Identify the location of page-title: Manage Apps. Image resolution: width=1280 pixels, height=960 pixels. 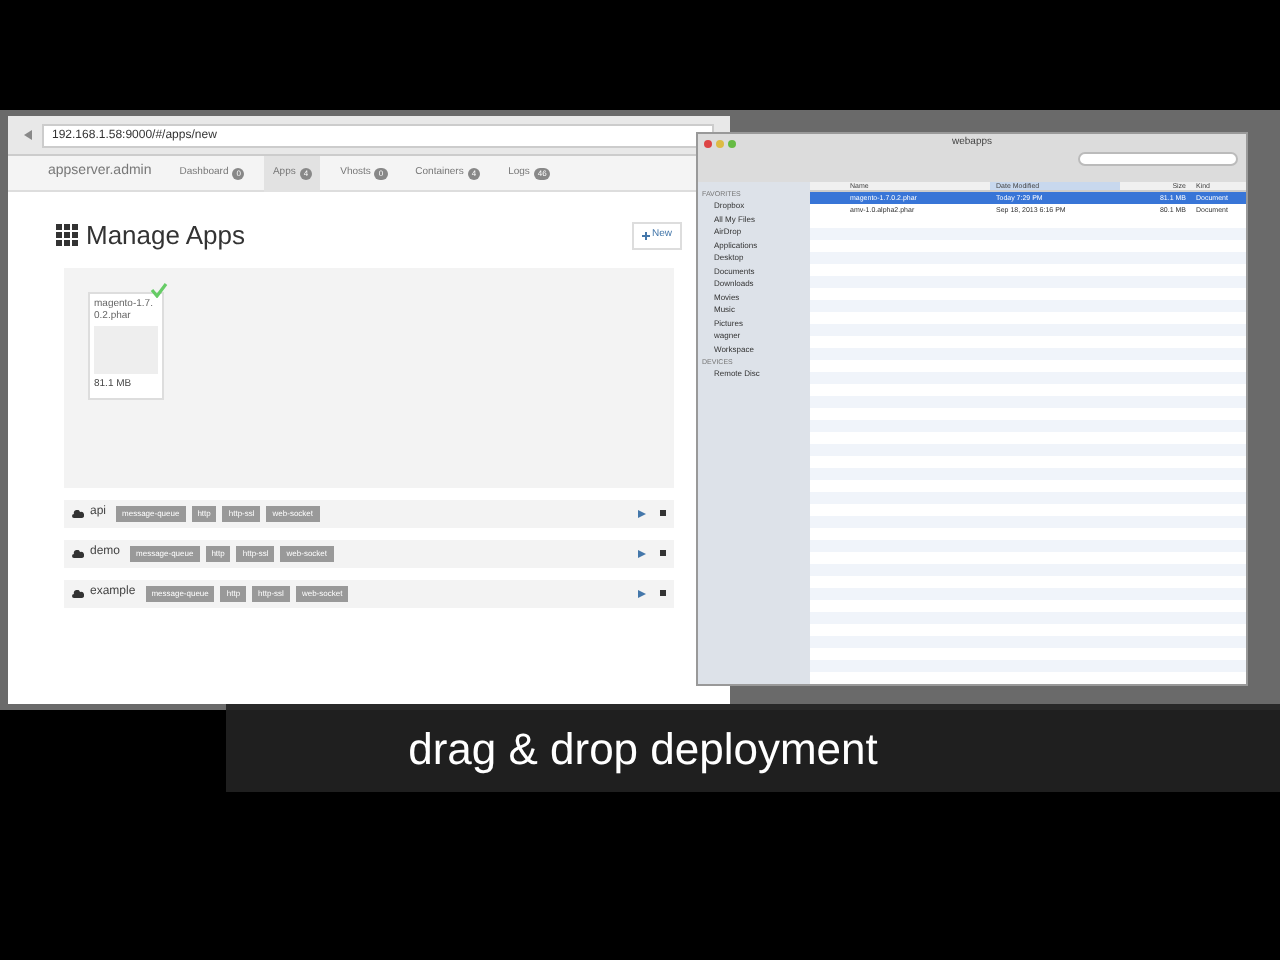
(166, 236).